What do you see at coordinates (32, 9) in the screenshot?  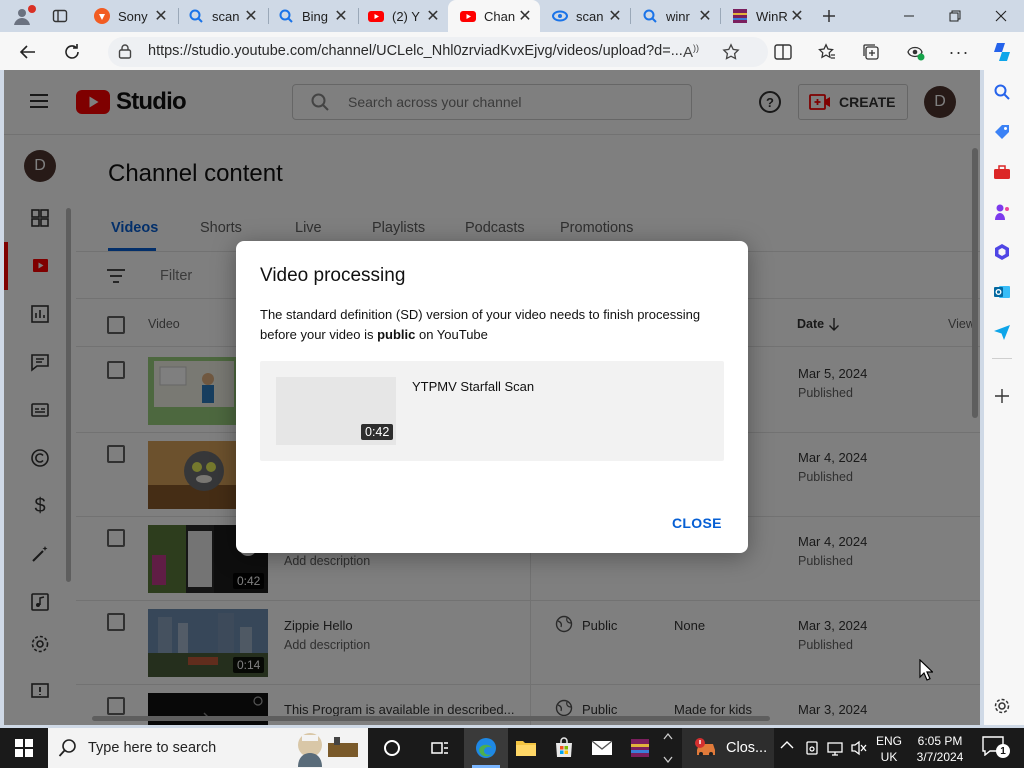 I see `profile-alert-icon` at bounding box center [32, 9].